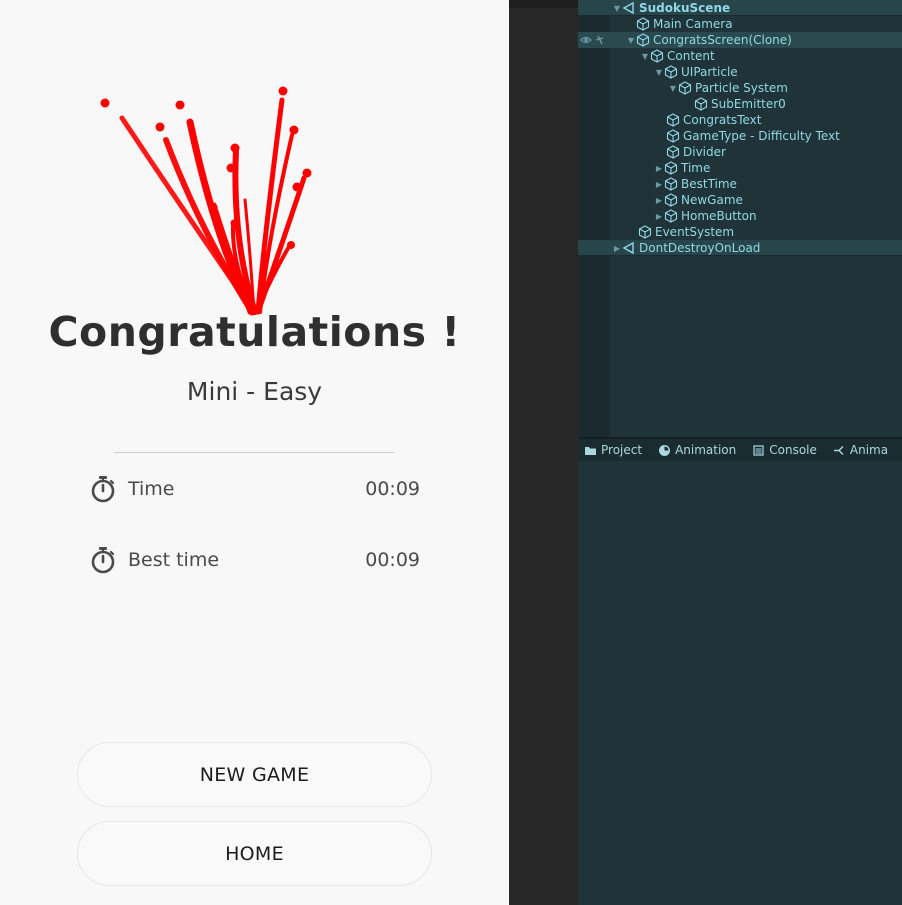  What do you see at coordinates (174, 560) in the screenshot?
I see `best-time-label: Best time` at bounding box center [174, 560].